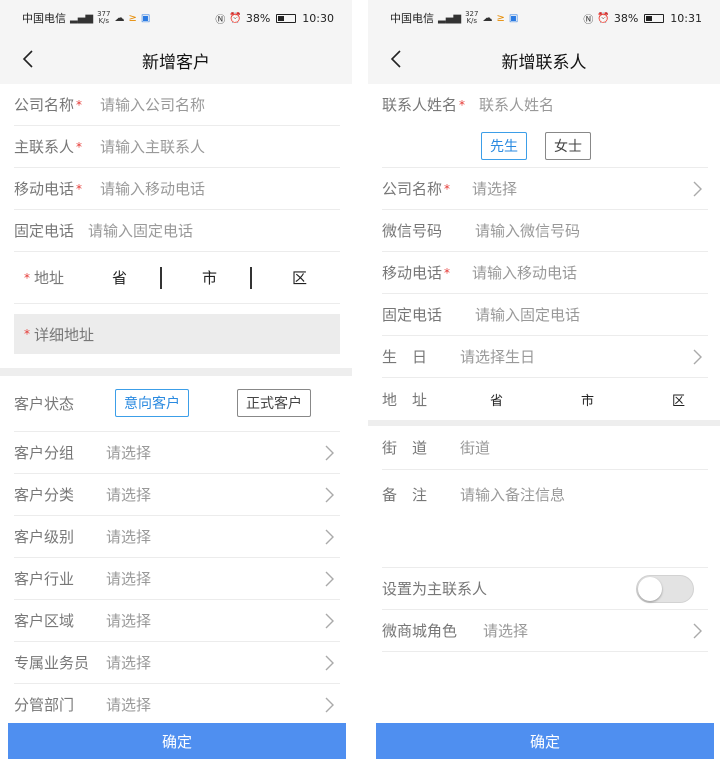  I want to click on primary-contact-toggle, so click(665, 589).